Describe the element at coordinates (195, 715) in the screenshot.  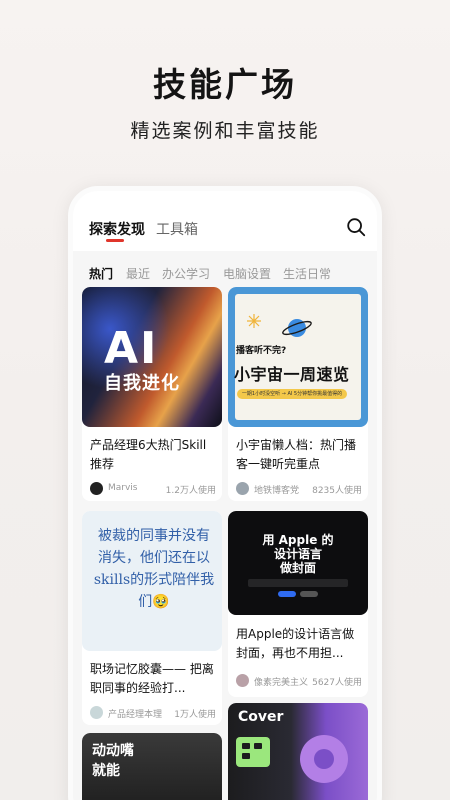
I see `card-usage: 1万人使用` at that location.